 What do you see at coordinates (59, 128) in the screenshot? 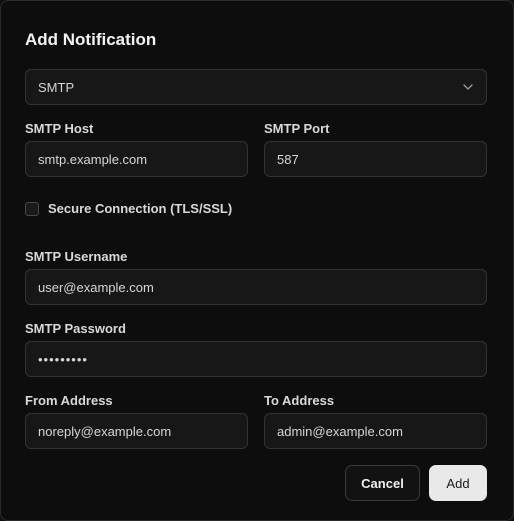
I see `smtp-host-label: SMTP Host` at bounding box center [59, 128].